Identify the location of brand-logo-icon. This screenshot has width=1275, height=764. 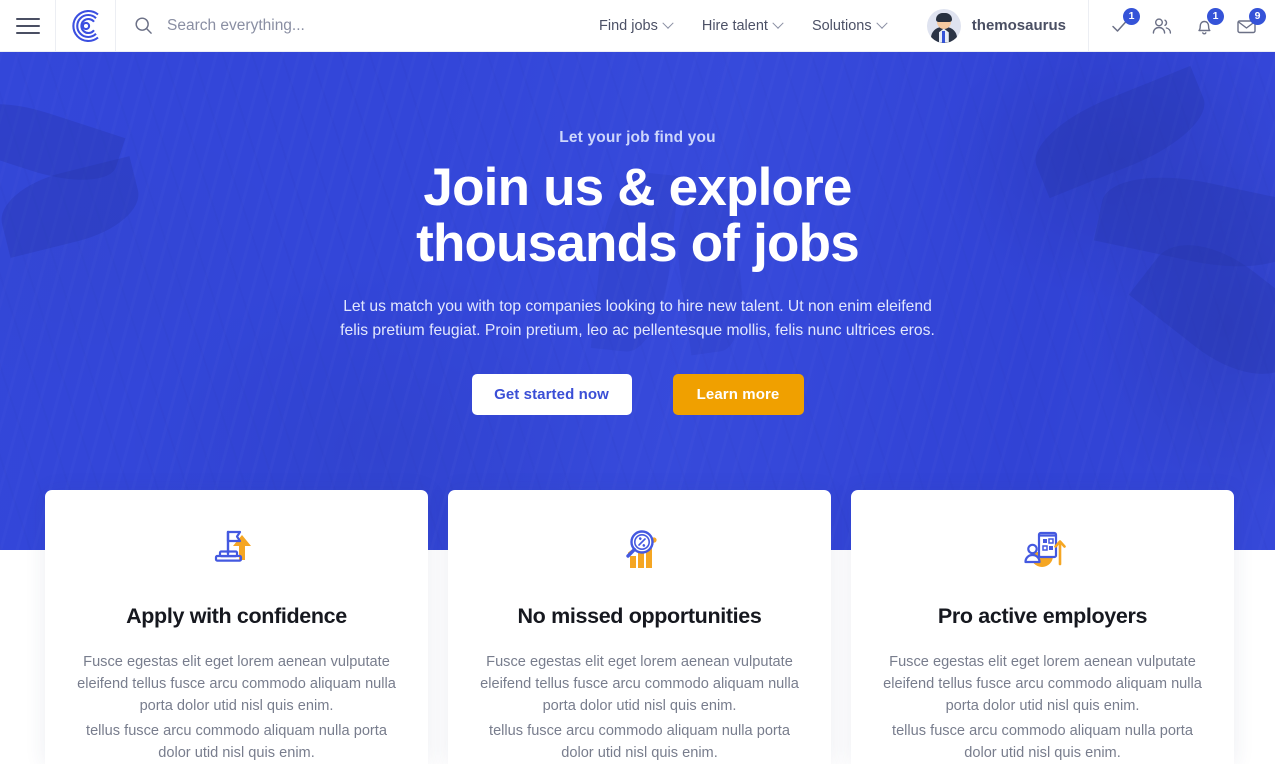
(86, 26).